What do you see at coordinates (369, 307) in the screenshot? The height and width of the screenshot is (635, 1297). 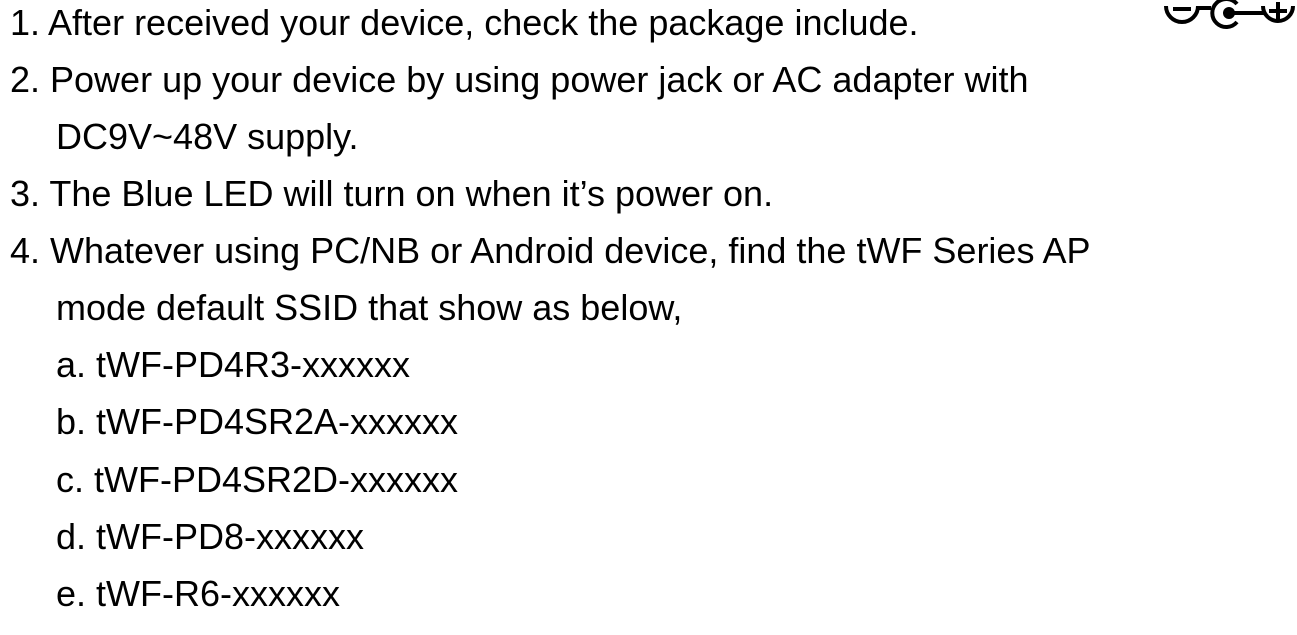 I see `step-4-continuation: mode default SSID that show as below,` at bounding box center [369, 307].